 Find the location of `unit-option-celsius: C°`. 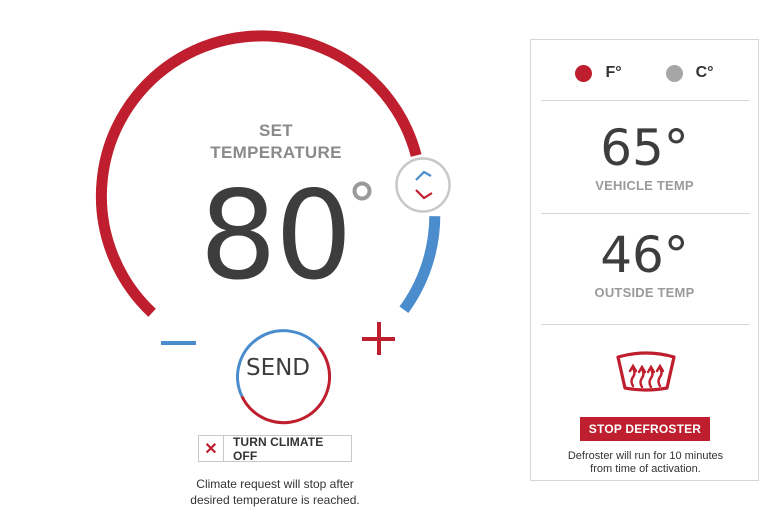

unit-option-celsius: C° is located at coordinates (689, 73).